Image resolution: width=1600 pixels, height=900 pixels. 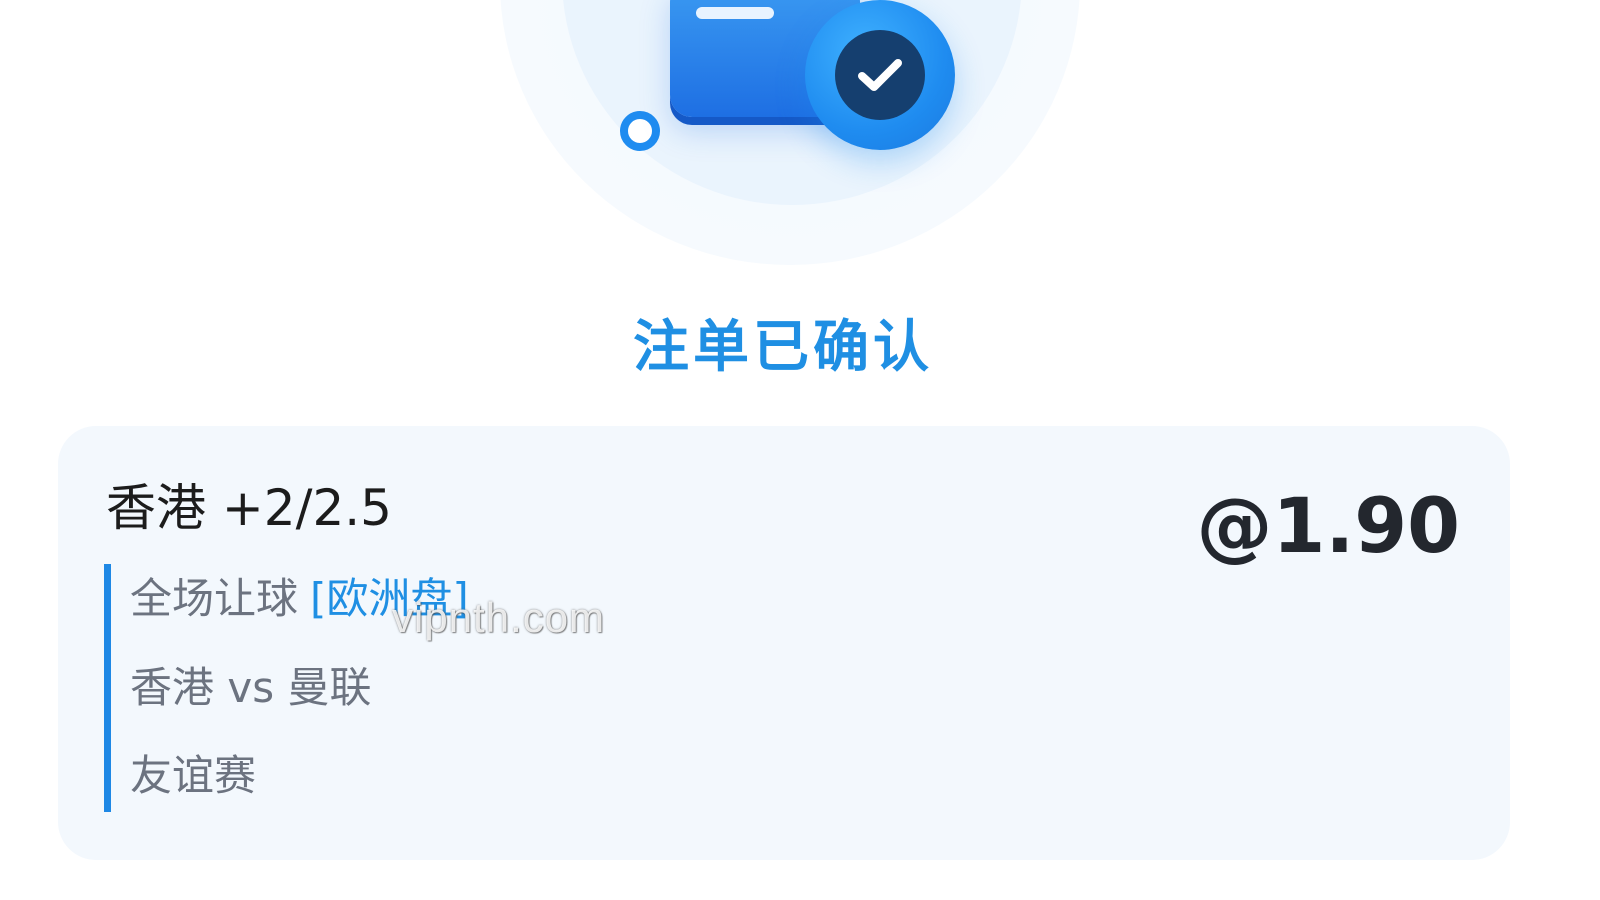 I want to click on detail-accent-bar, so click(x=107, y=688).